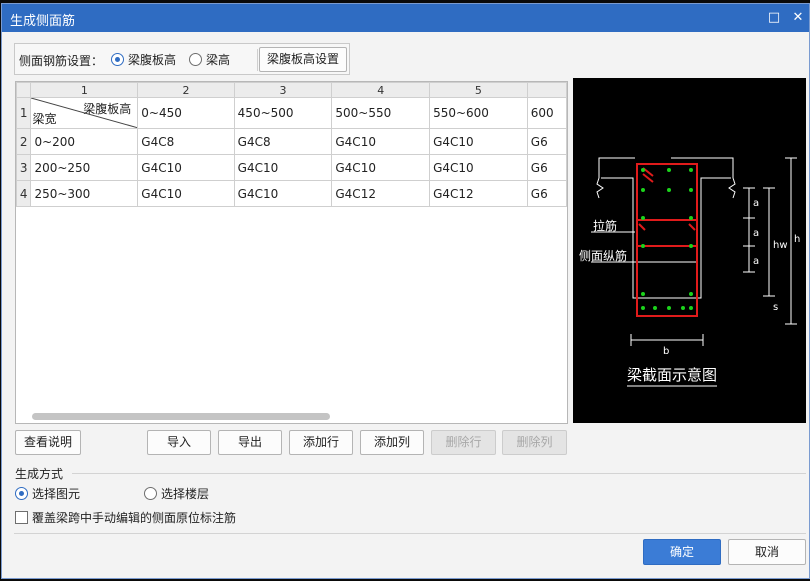 This screenshot has height=581, width=810. Describe the element at coordinates (767, 552) in the screenshot. I see `cancel-button: 取消` at that location.